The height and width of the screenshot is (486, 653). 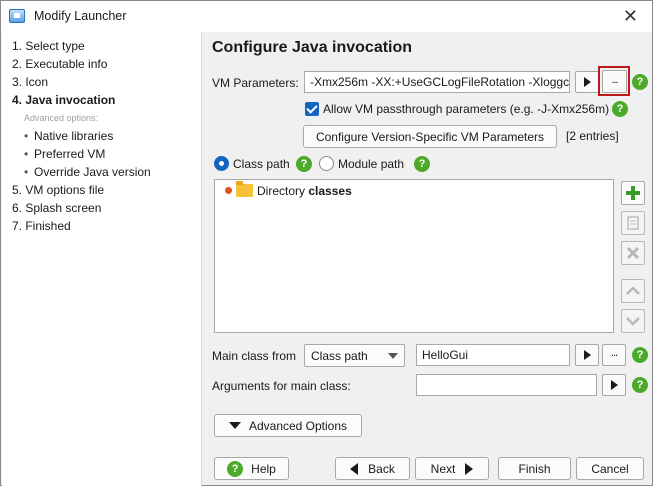 I want to click on list-item-name: classes, so click(x=330, y=191).